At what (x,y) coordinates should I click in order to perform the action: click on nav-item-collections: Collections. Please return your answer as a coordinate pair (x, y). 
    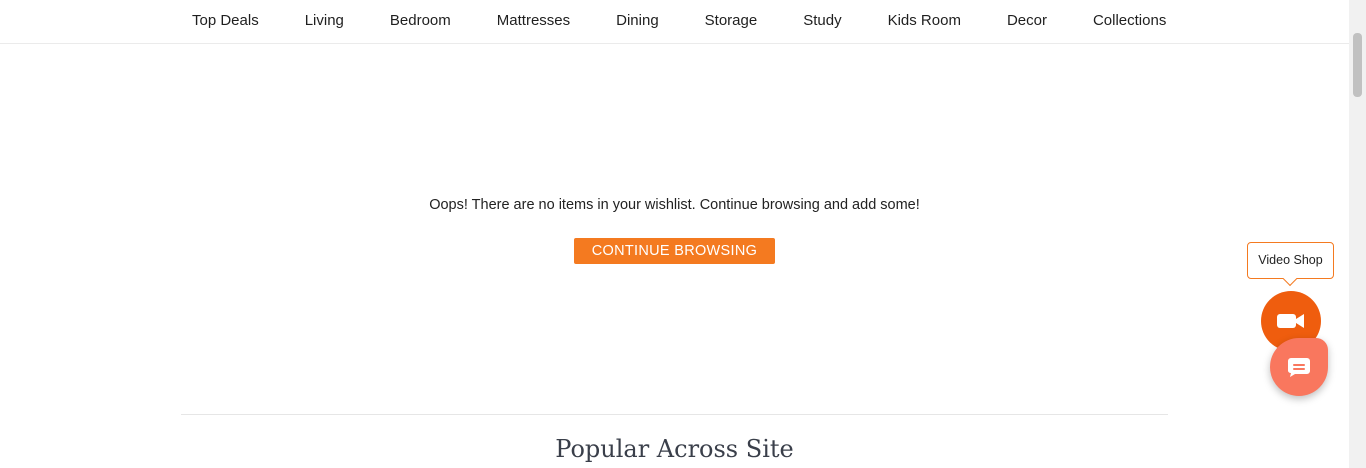
    Looking at the image, I should click on (1129, 20).